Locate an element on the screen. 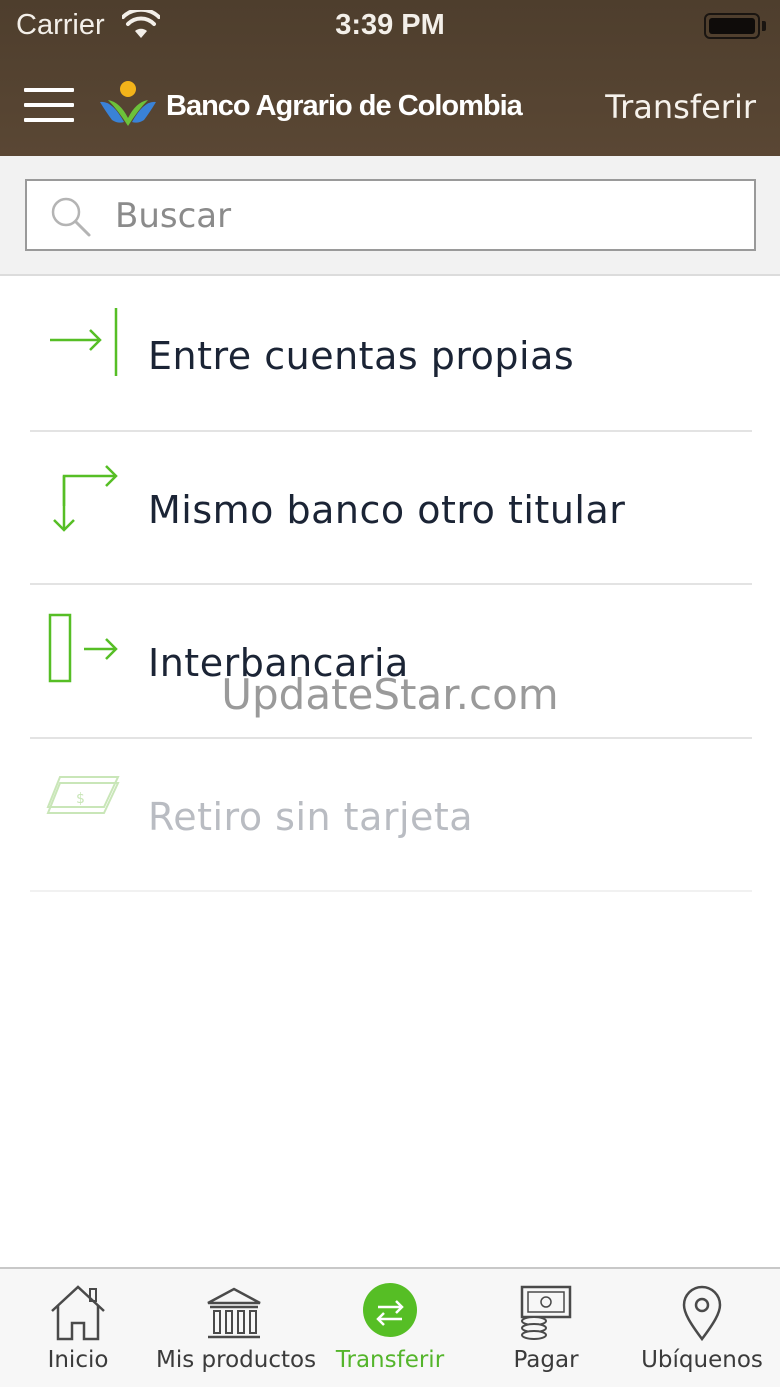 Image resolution: width=780 pixels, height=1387 pixels. location-pin-icon is located at coordinates (702, 1313).